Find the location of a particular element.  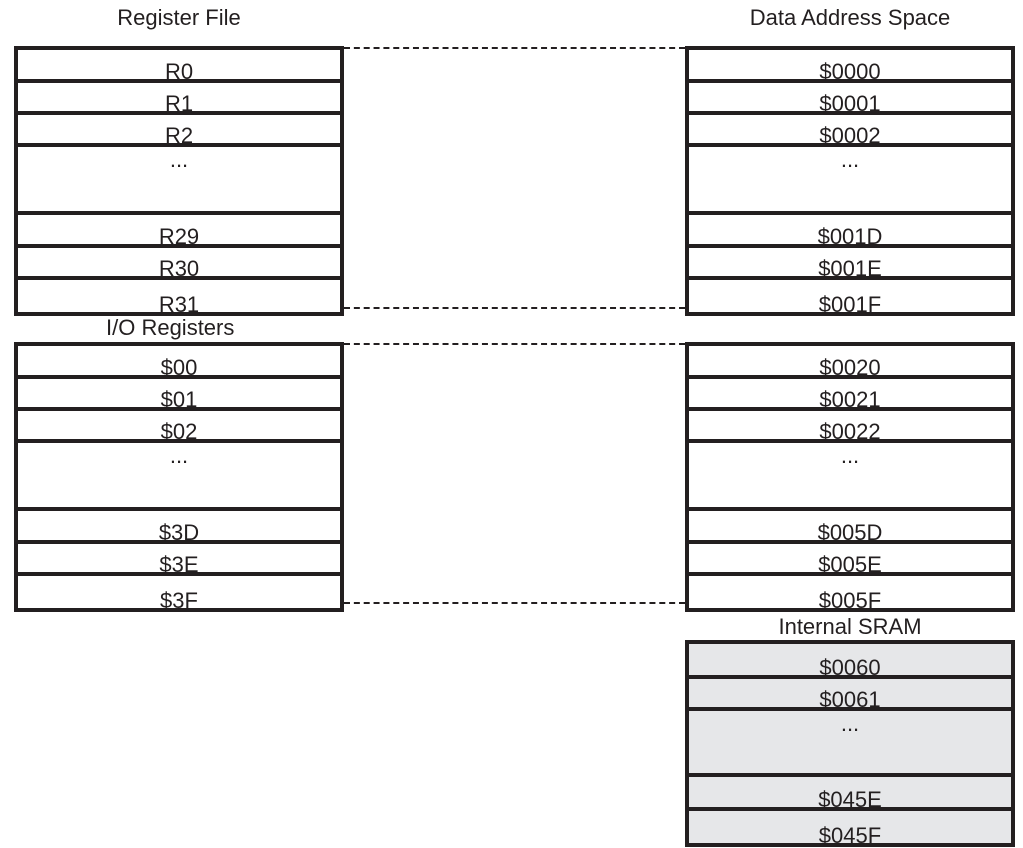

internal-sram-title: Internal SRAM is located at coordinates (850, 626).